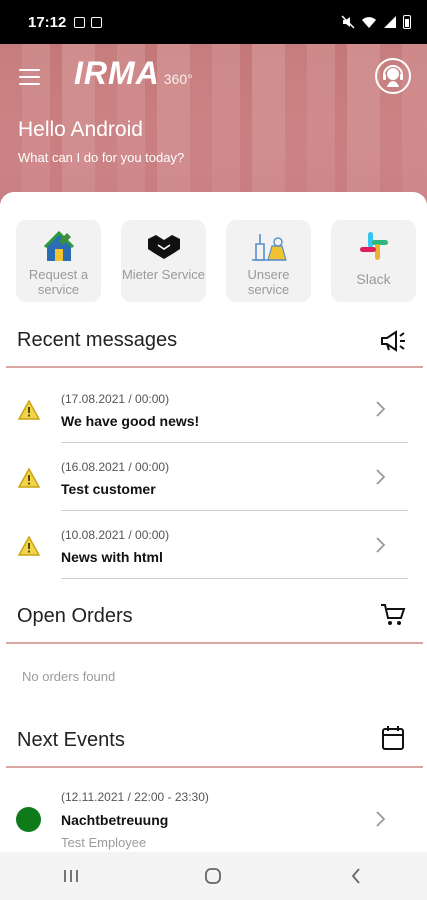 The height and width of the screenshot is (900, 427). What do you see at coordinates (69, 676) in the screenshot?
I see `orders-empty-text: No orders found` at bounding box center [69, 676].